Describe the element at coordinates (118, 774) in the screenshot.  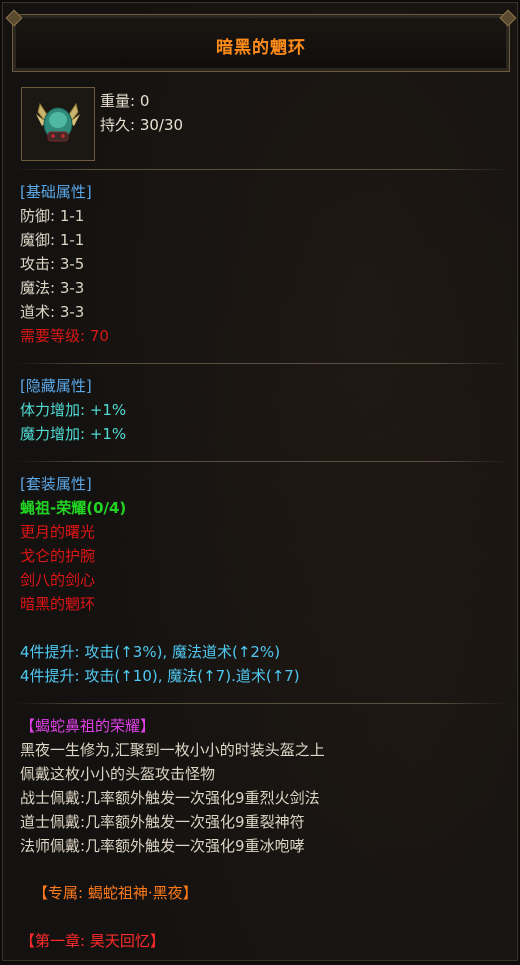
I see `lore-line: 佩戴这枚小小的头盔攻击怪物` at that location.